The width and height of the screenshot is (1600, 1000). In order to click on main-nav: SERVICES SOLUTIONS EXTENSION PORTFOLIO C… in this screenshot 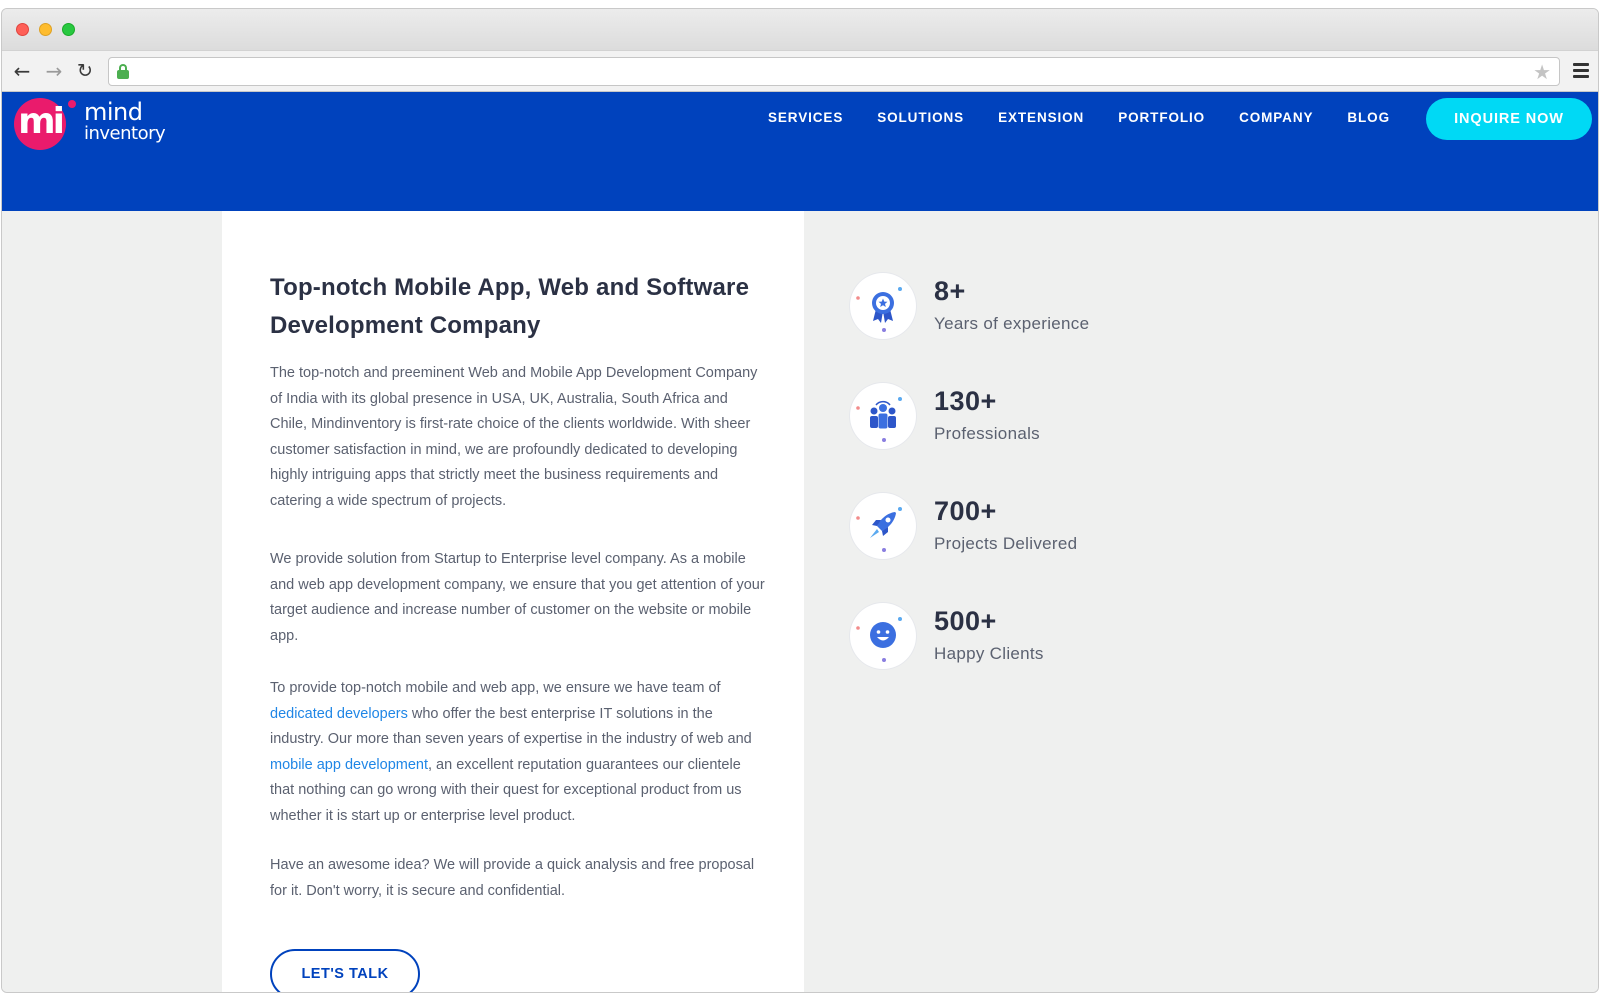, I will do `click(1096, 118)`.